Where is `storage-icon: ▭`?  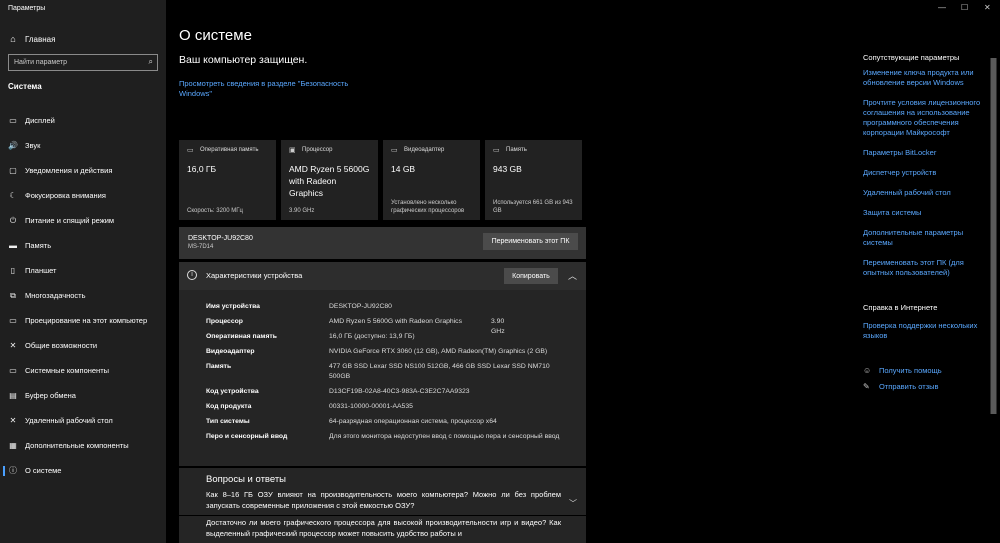 storage-icon: ▭ is located at coordinates (496, 150).